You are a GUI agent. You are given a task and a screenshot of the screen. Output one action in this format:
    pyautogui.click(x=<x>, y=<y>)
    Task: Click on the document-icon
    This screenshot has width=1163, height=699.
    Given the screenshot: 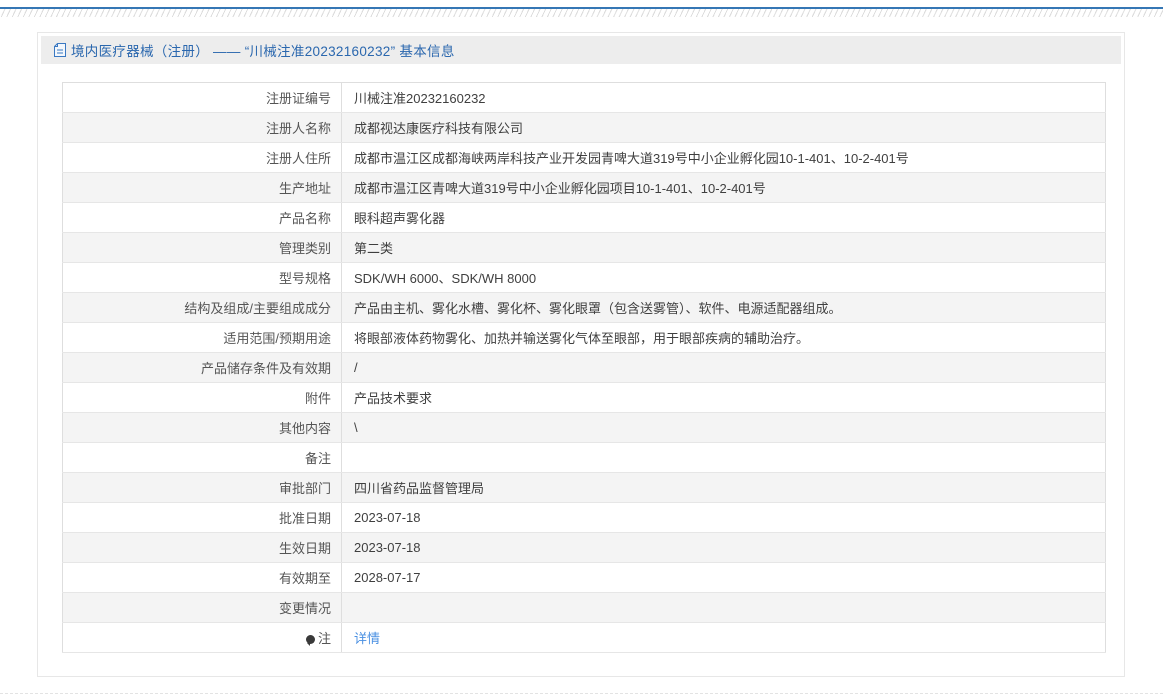 What is the action you would take?
    pyautogui.click(x=60, y=50)
    